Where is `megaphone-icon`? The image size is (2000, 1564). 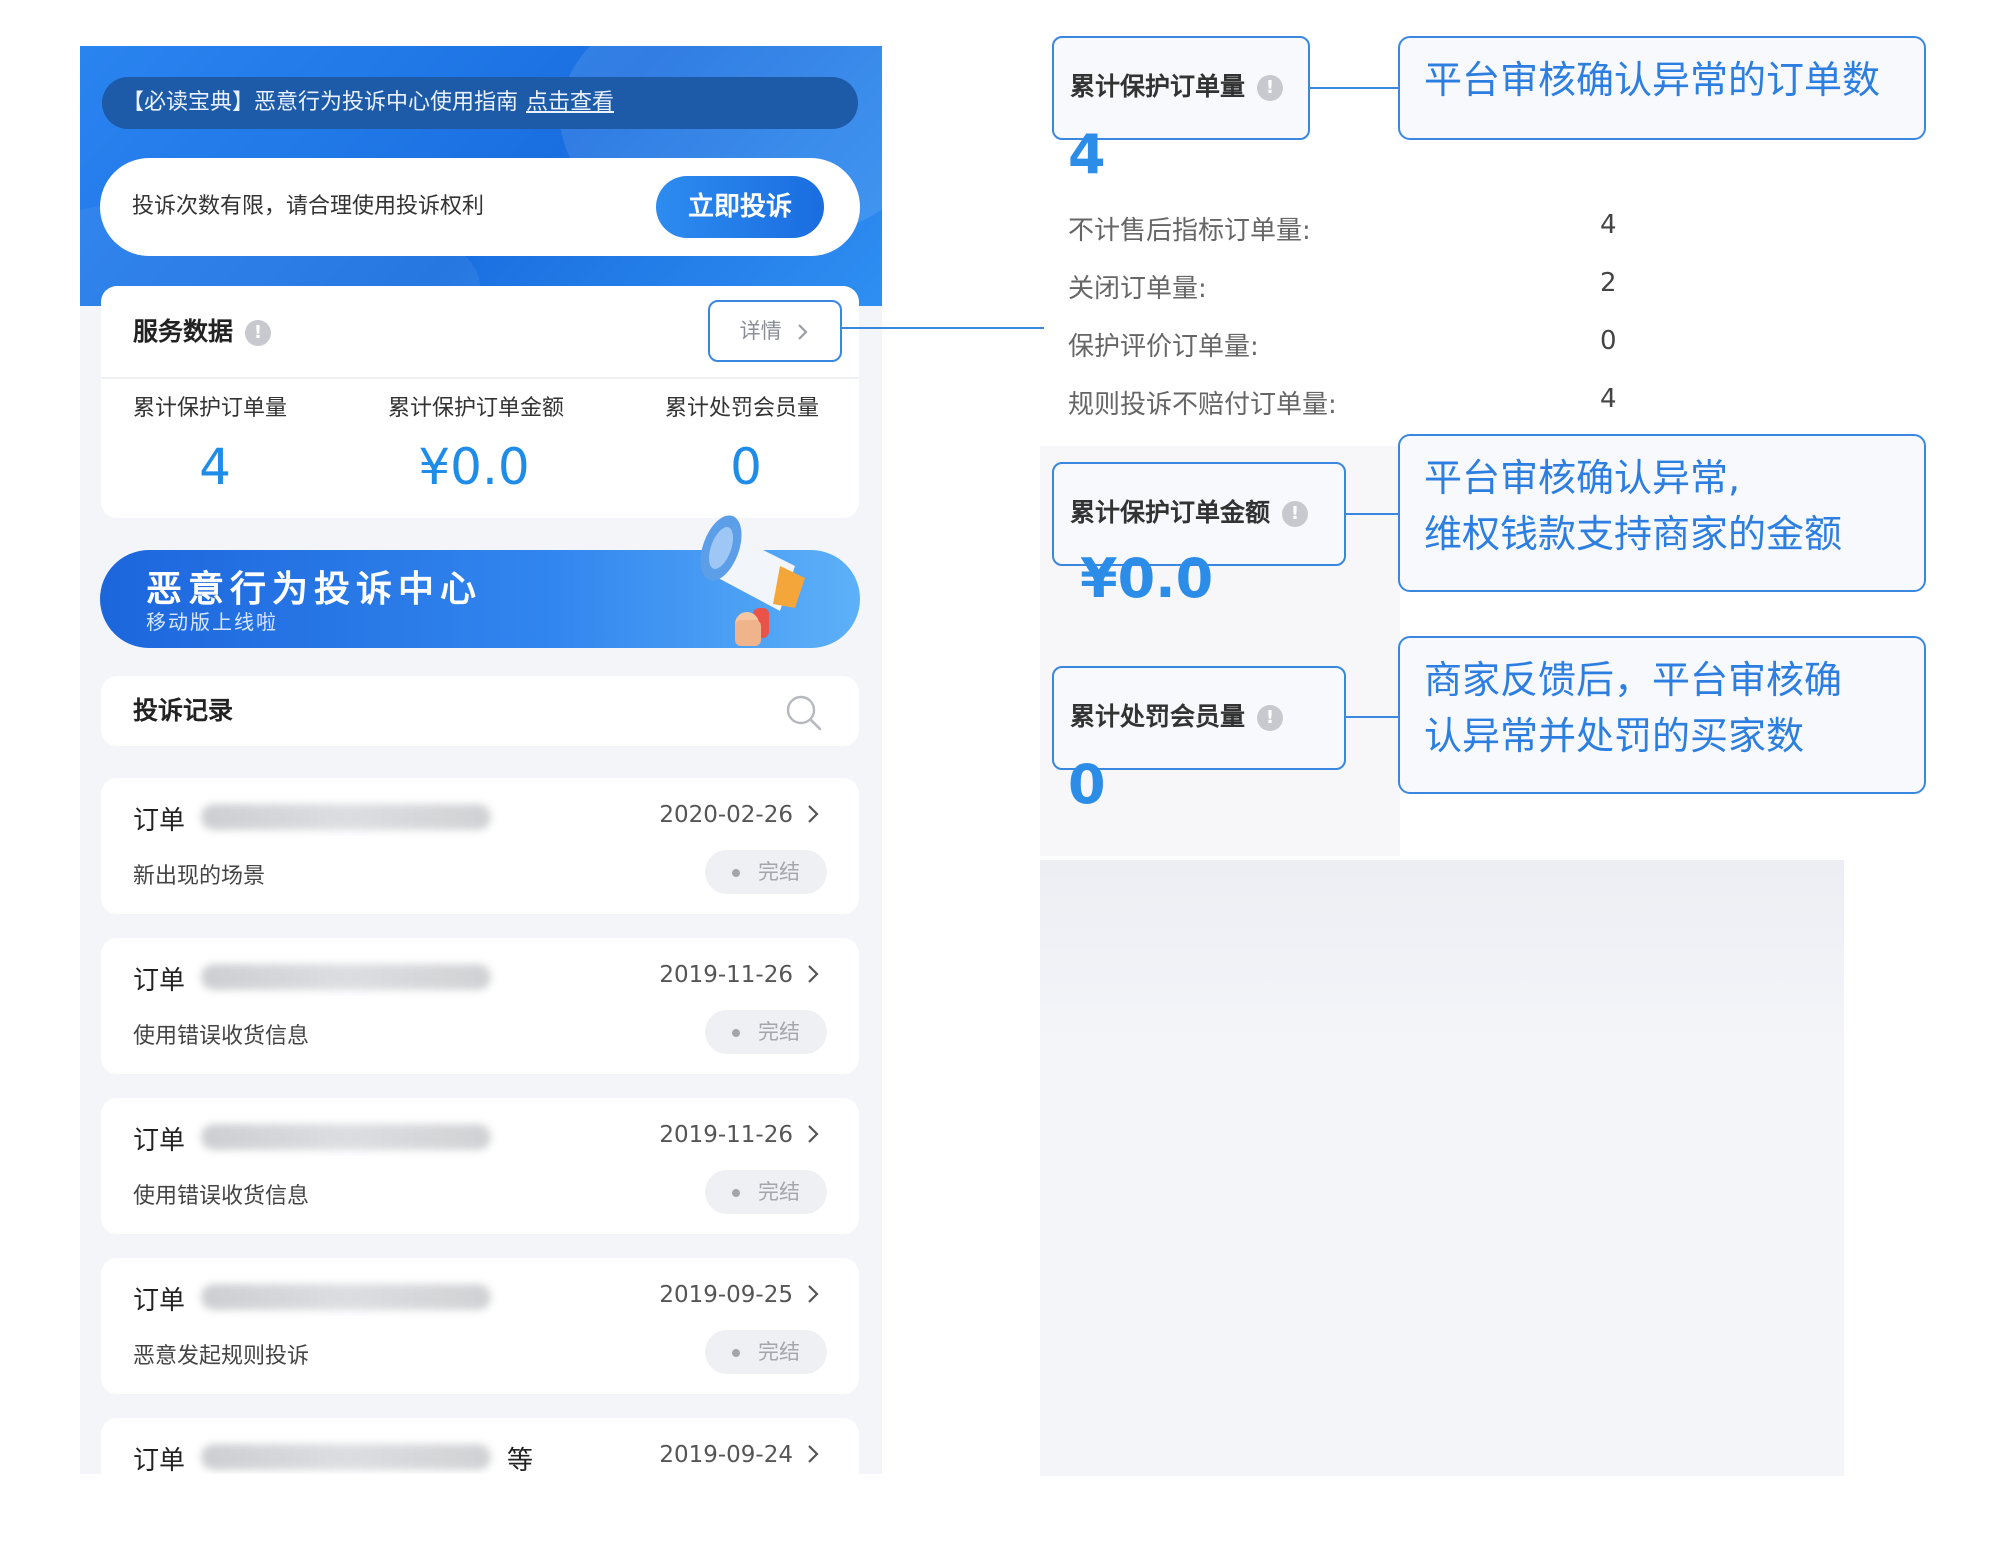 megaphone-icon is located at coordinates (752, 580).